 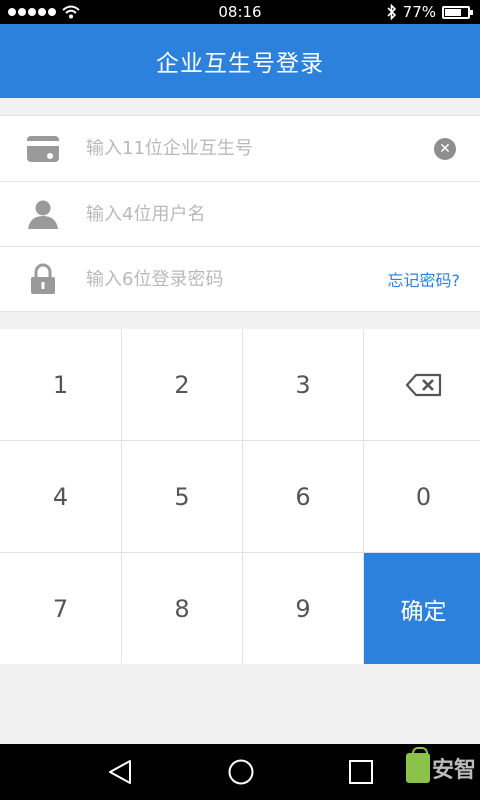 I want to click on signal-dots-icon, so click(x=32, y=12).